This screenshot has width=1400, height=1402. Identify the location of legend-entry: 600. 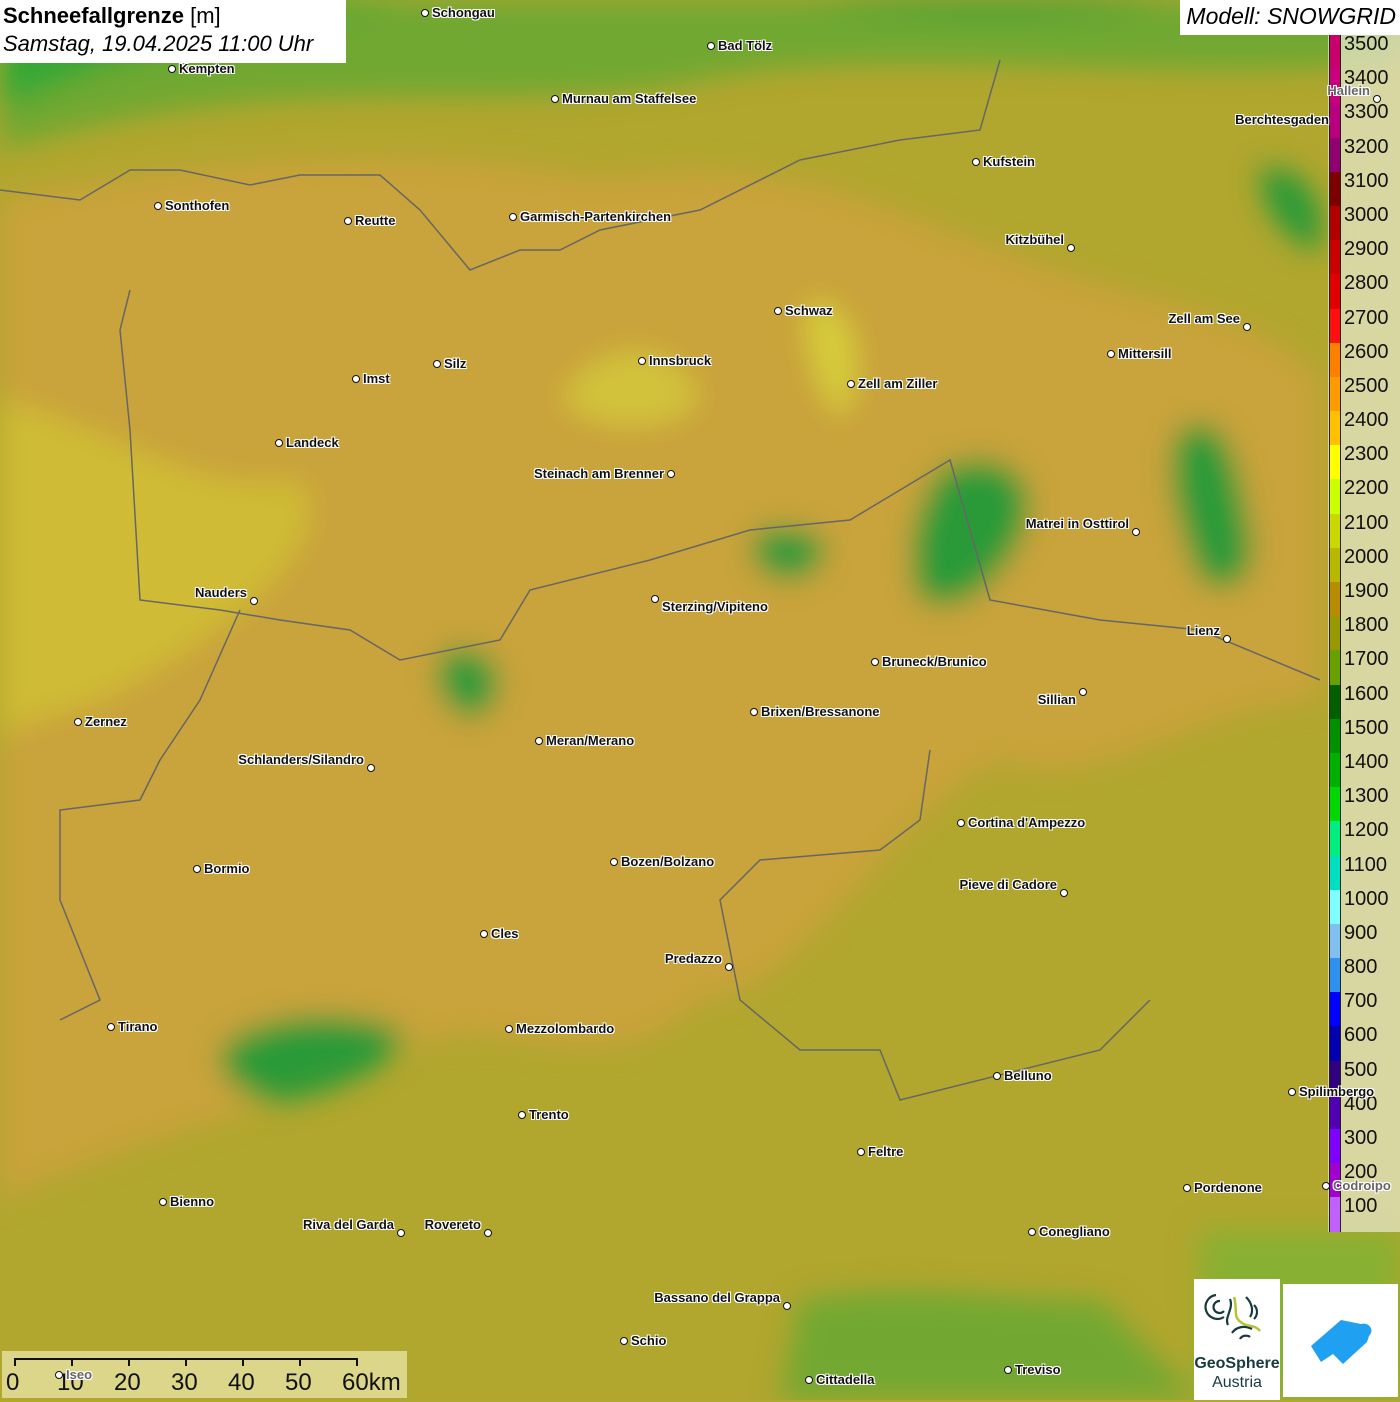
(1364, 1042).